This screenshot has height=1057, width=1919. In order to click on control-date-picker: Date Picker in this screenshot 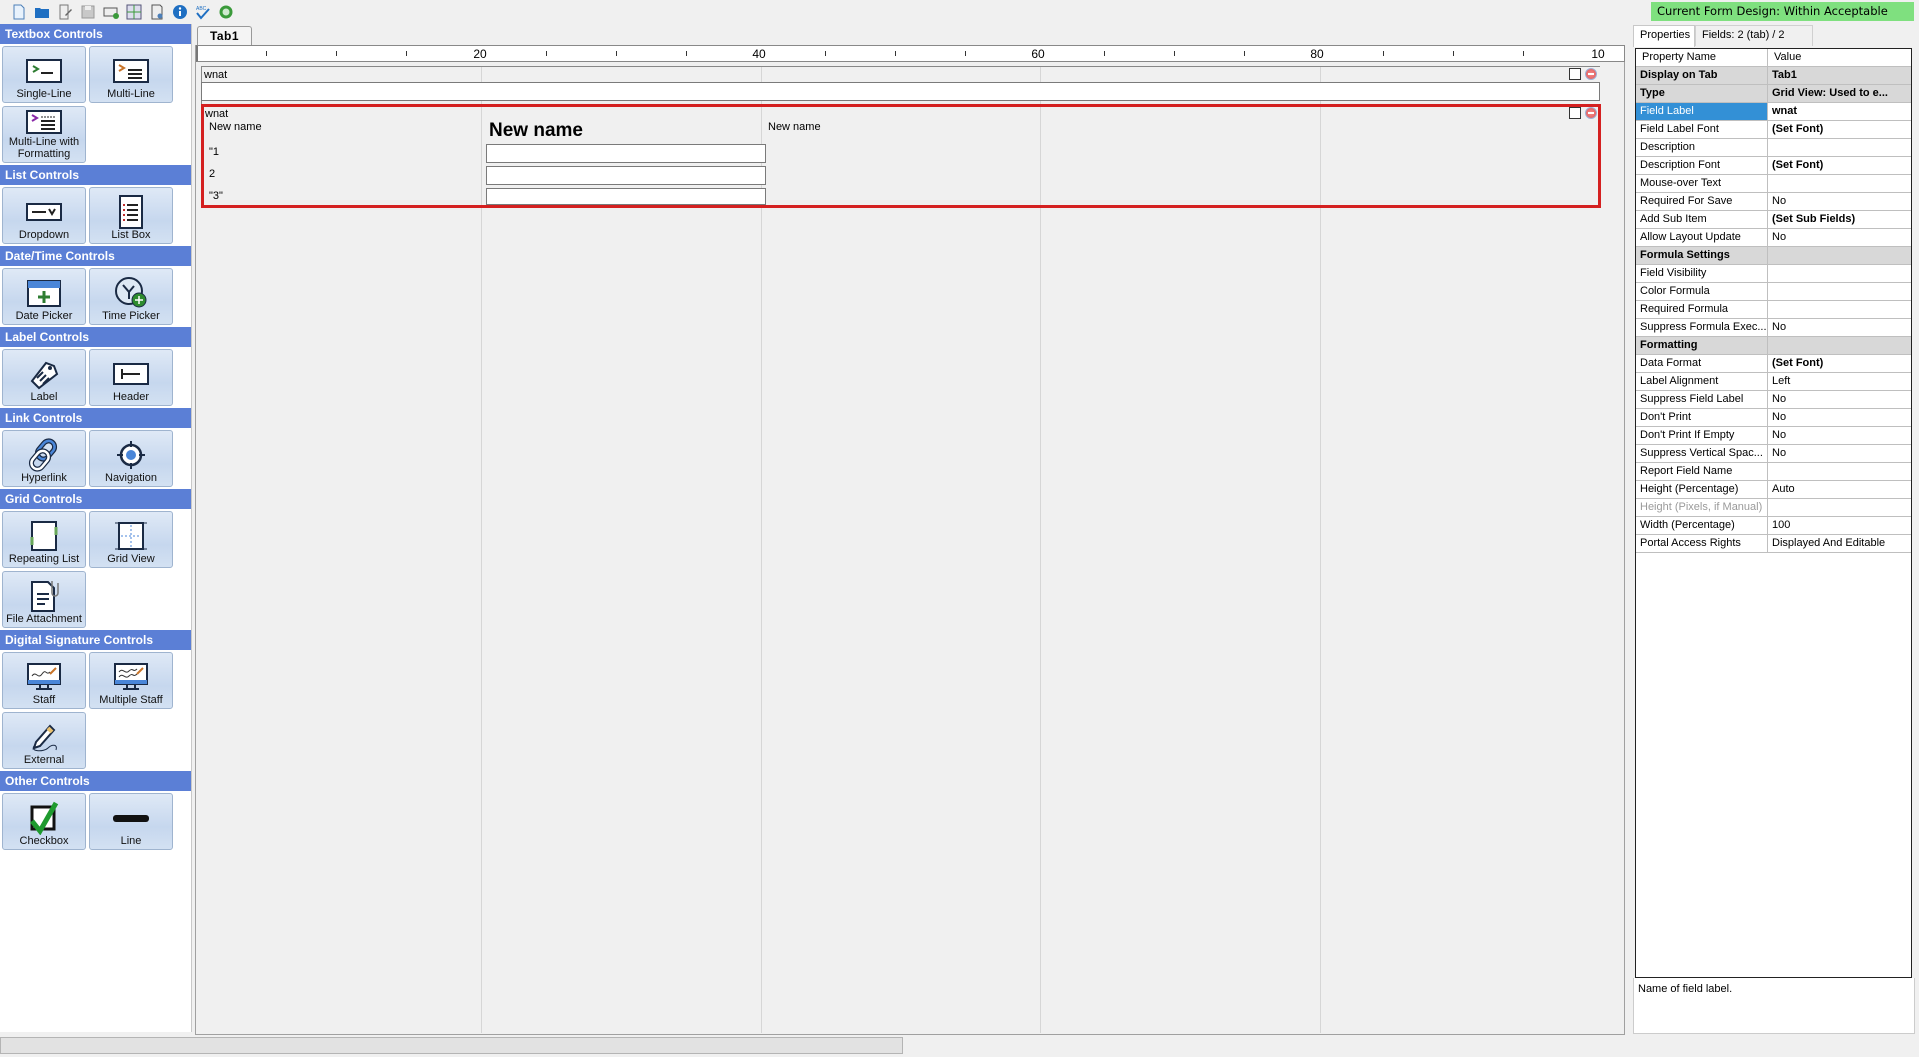, I will do `click(44, 296)`.